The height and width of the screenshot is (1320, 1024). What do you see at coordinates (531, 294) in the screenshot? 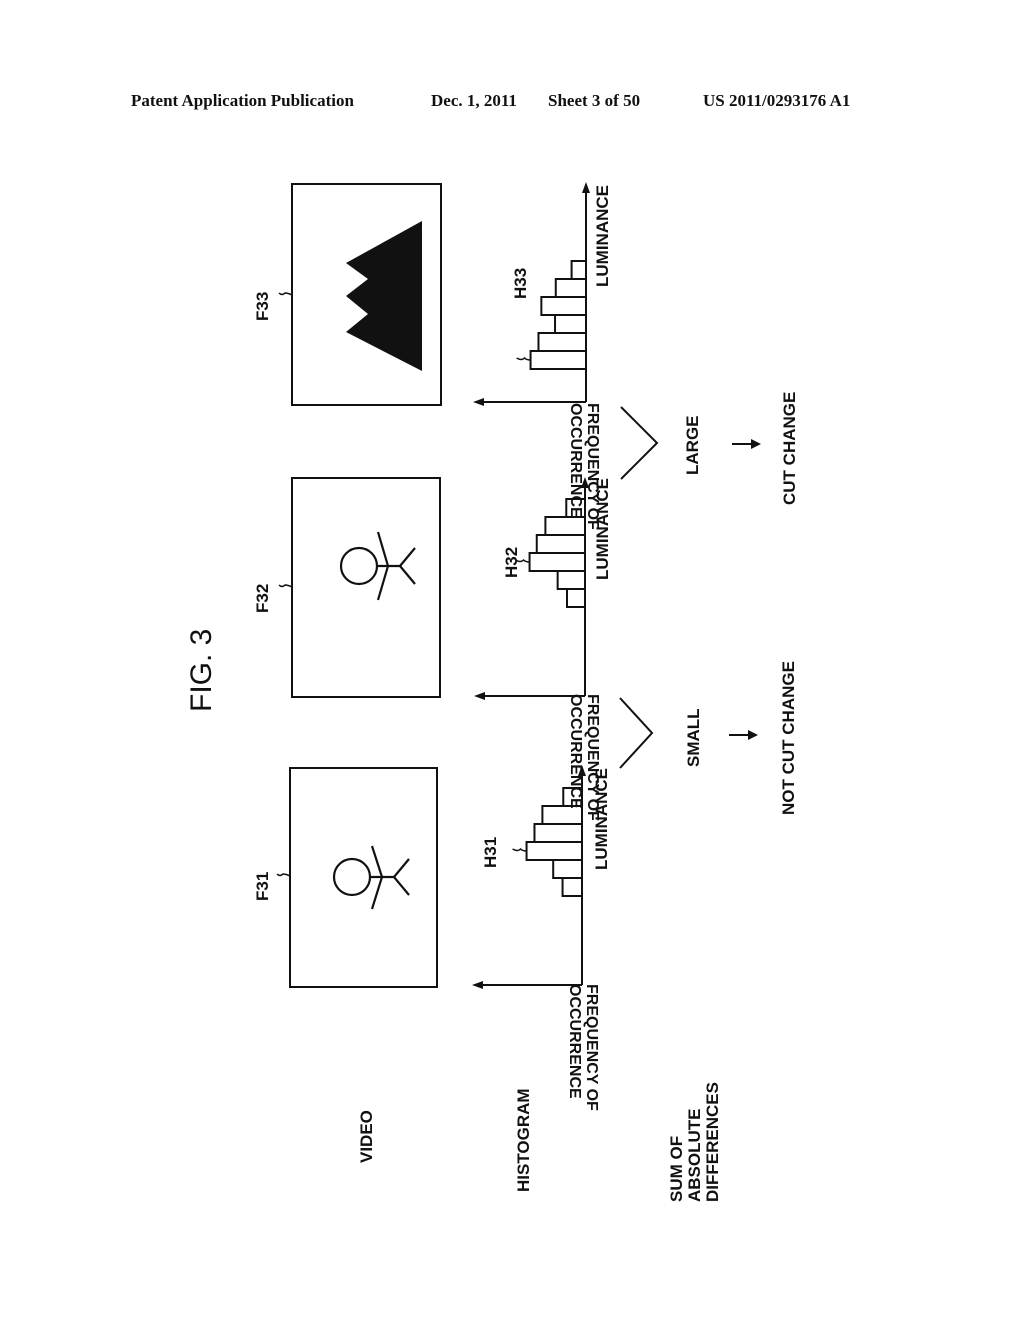
I see `histogram-H33` at bounding box center [531, 294].